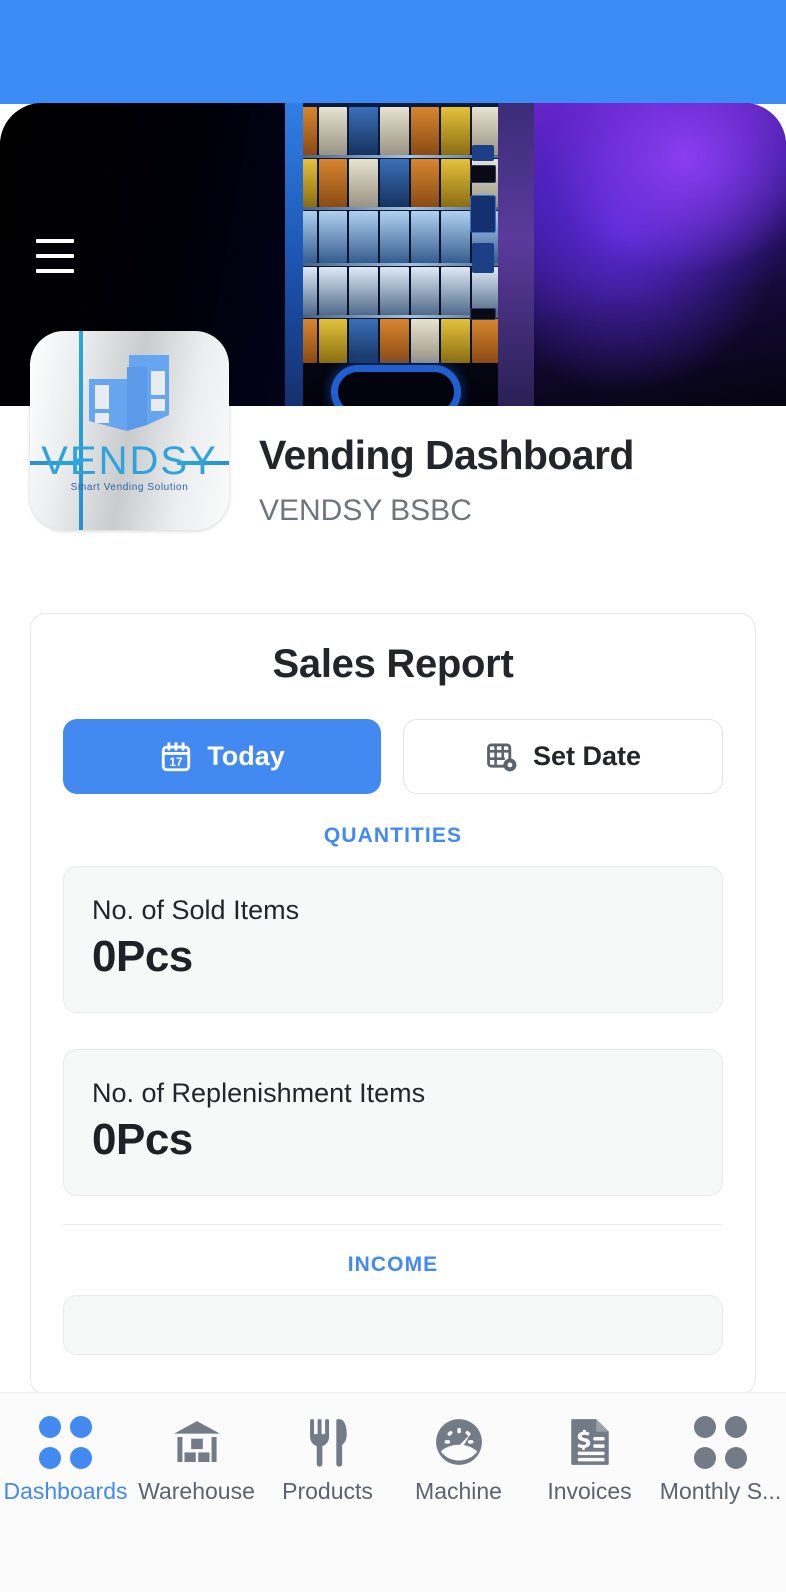 The height and width of the screenshot is (1592, 786). What do you see at coordinates (458, 1491) in the screenshot?
I see `nav-label: Machine` at bounding box center [458, 1491].